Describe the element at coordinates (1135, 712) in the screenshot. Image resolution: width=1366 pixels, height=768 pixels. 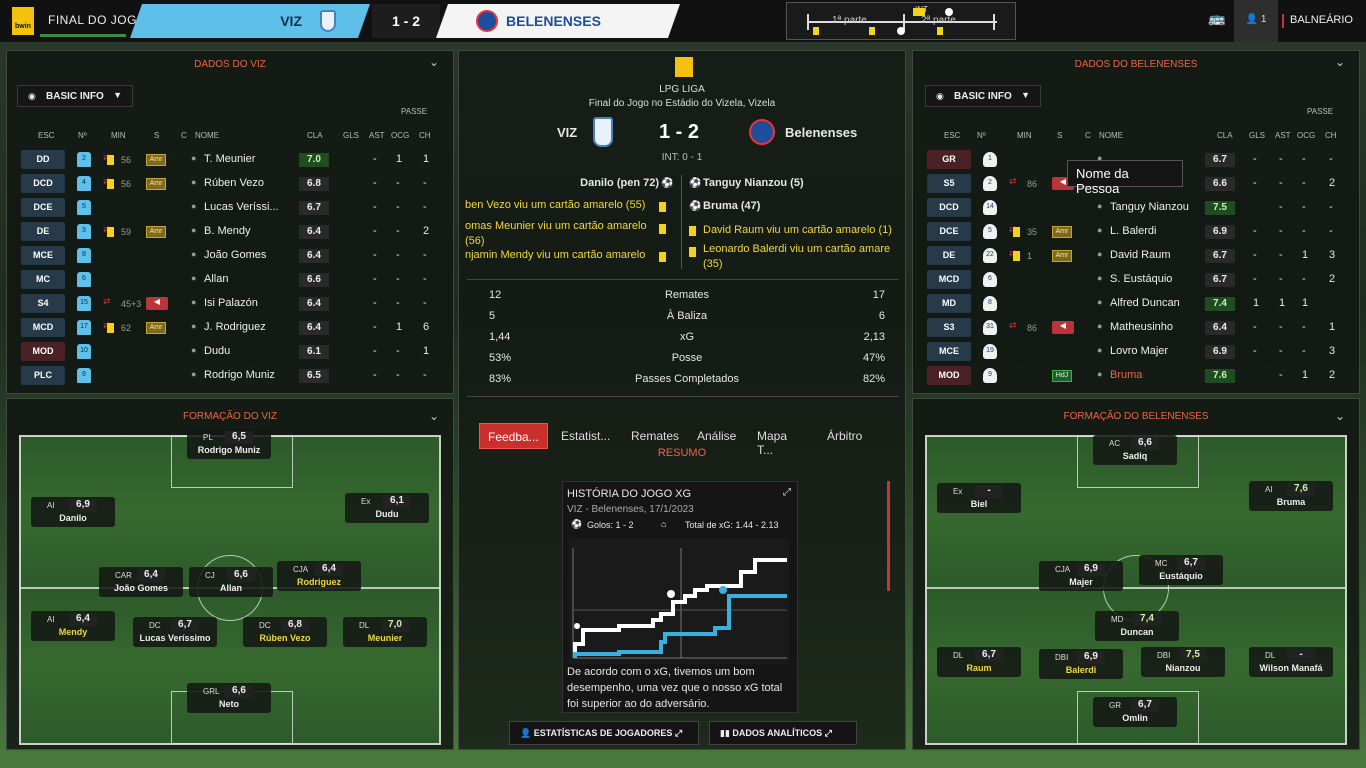
I see `player-card: GR 6,7 Omlin` at that location.